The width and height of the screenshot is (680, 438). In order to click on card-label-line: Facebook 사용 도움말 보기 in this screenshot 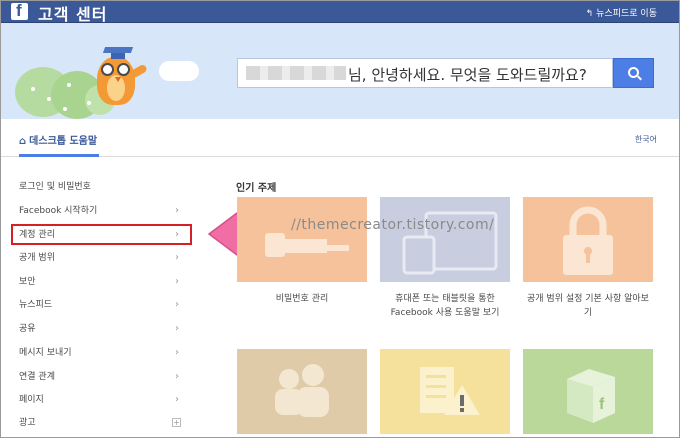, I will do `click(445, 313)`.